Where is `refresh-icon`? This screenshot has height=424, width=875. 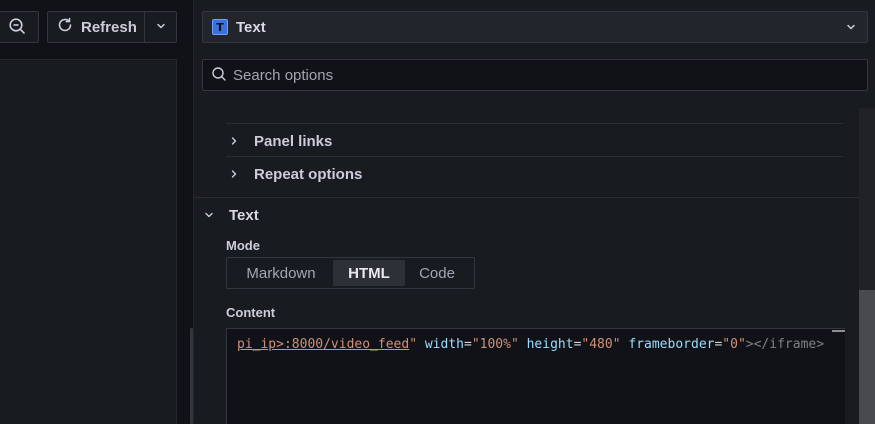
refresh-icon is located at coordinates (65, 27).